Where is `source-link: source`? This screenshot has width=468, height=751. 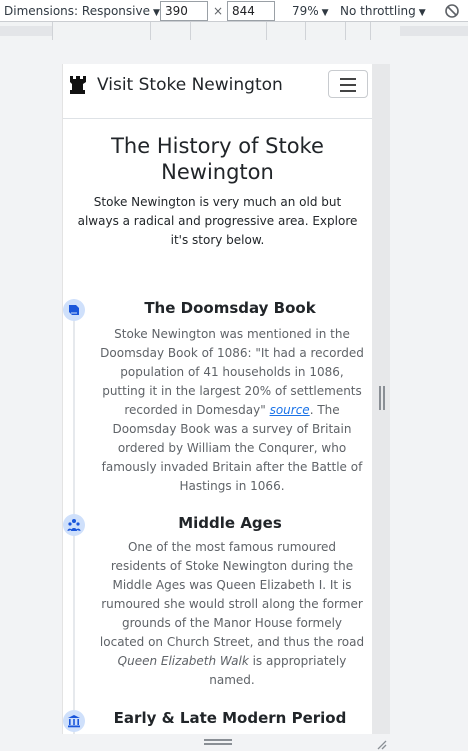 source-link: source is located at coordinates (290, 410).